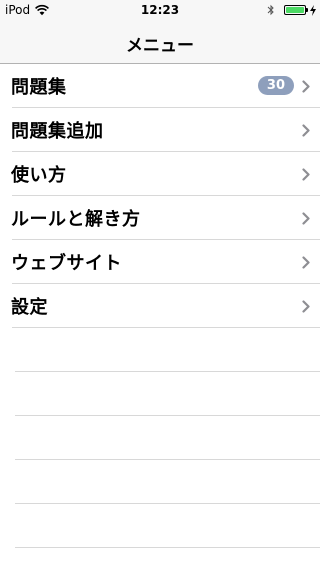 The height and width of the screenshot is (568, 320). What do you see at coordinates (313, 10) in the screenshot?
I see `charging-icon` at bounding box center [313, 10].